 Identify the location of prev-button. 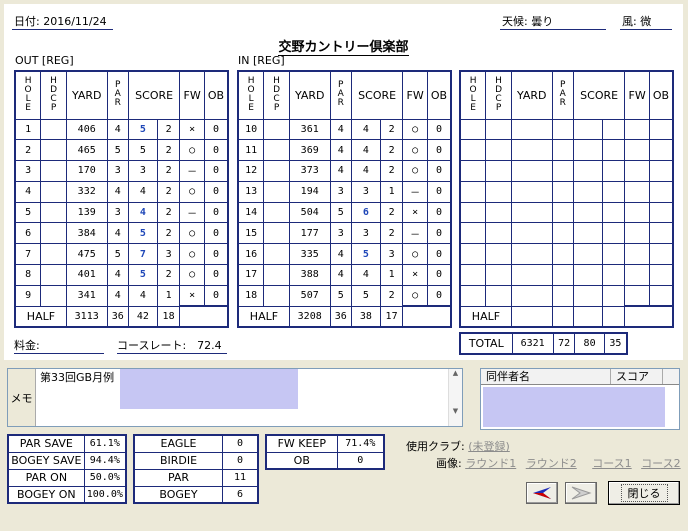
(542, 493).